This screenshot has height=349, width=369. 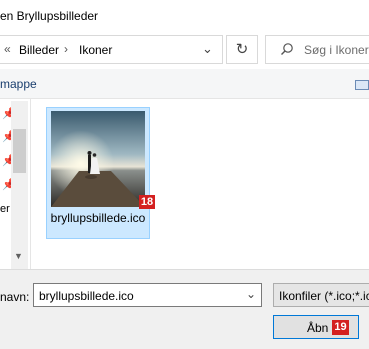 I want to click on wedding-photo-thumbnail, so click(x=98, y=159).